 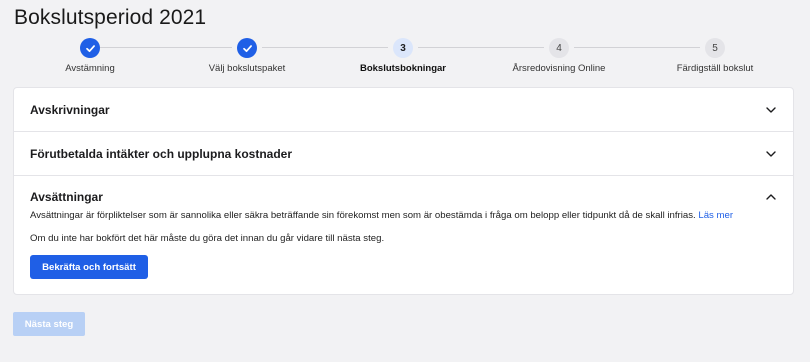 I want to click on chevron-up-icon, so click(x=771, y=197).